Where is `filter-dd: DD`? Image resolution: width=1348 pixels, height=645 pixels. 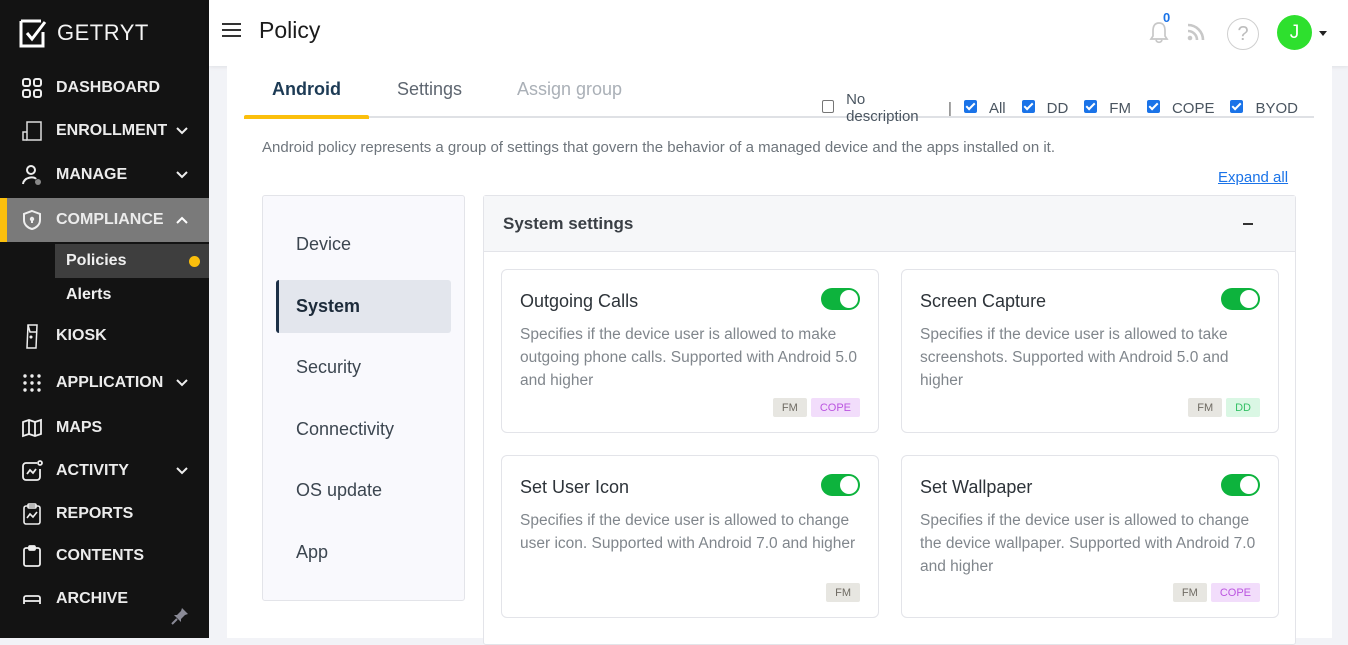
filter-dd: DD is located at coordinates (1045, 108).